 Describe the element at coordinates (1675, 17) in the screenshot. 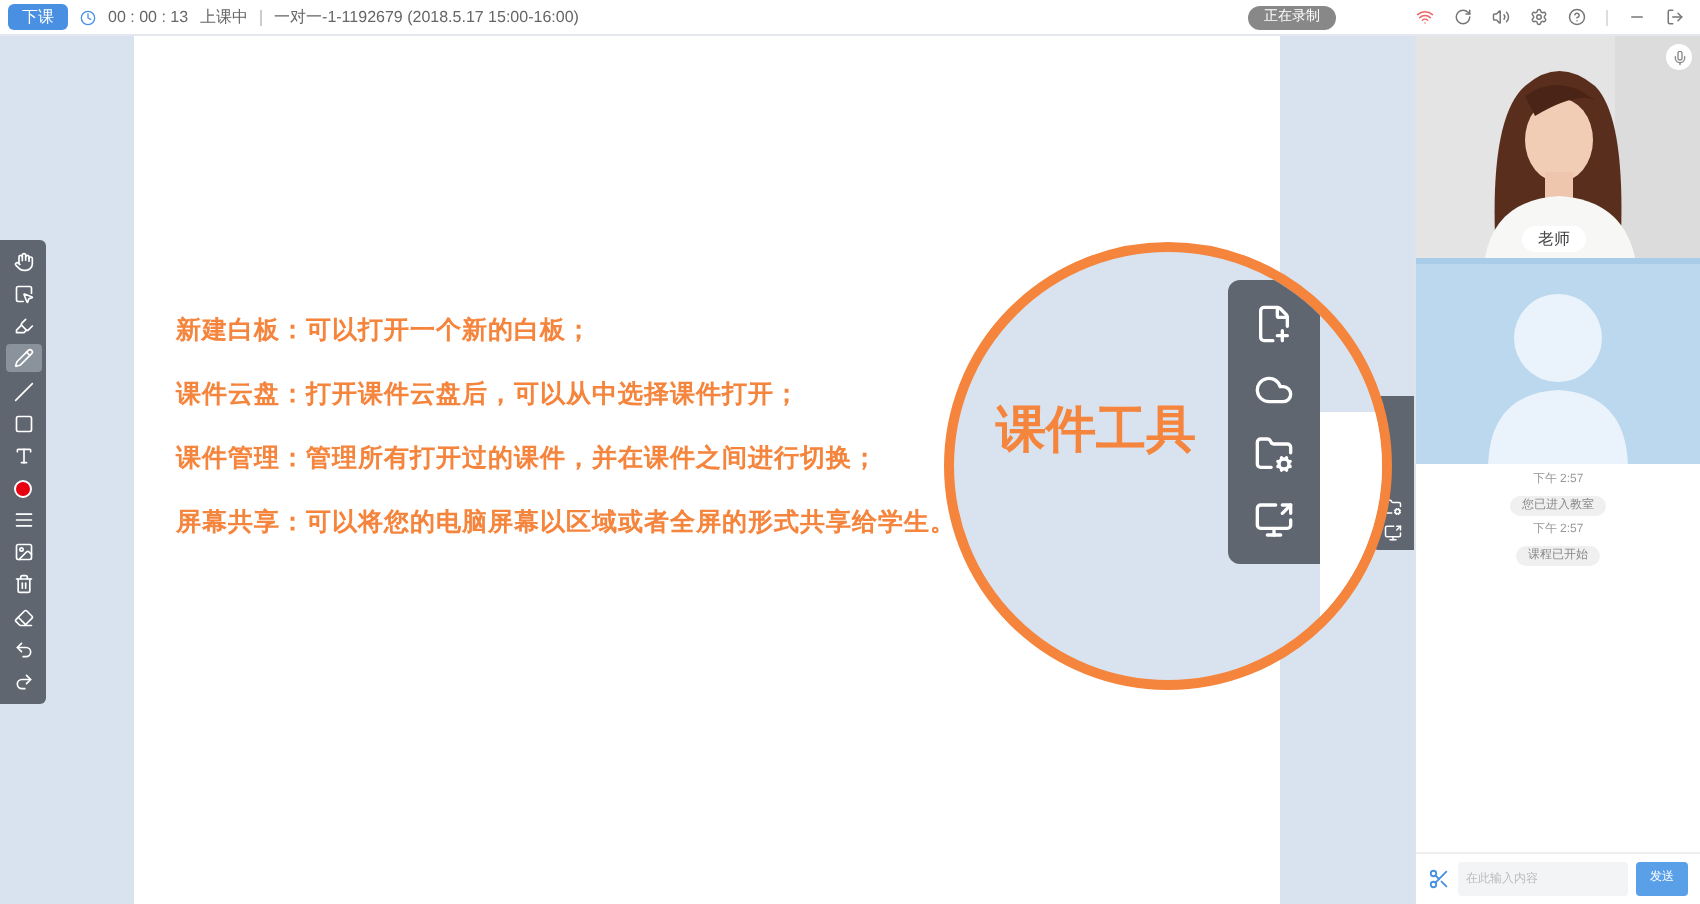

I see `exit-icon` at that location.